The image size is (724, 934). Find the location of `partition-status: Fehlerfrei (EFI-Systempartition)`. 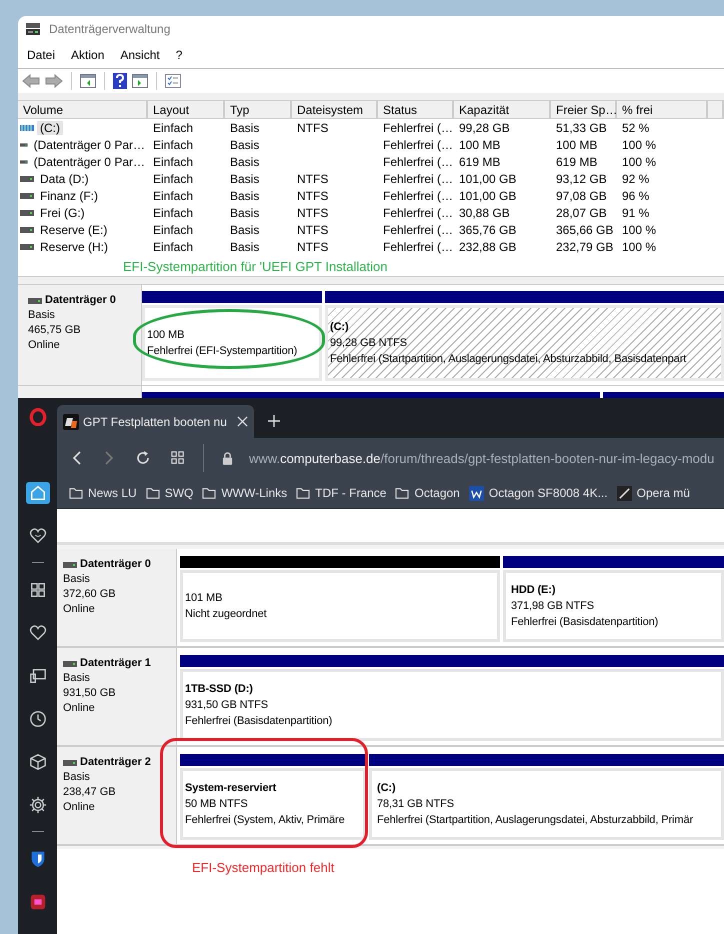

partition-status: Fehlerfrei (EFI-Systempartition) is located at coordinates (222, 351).